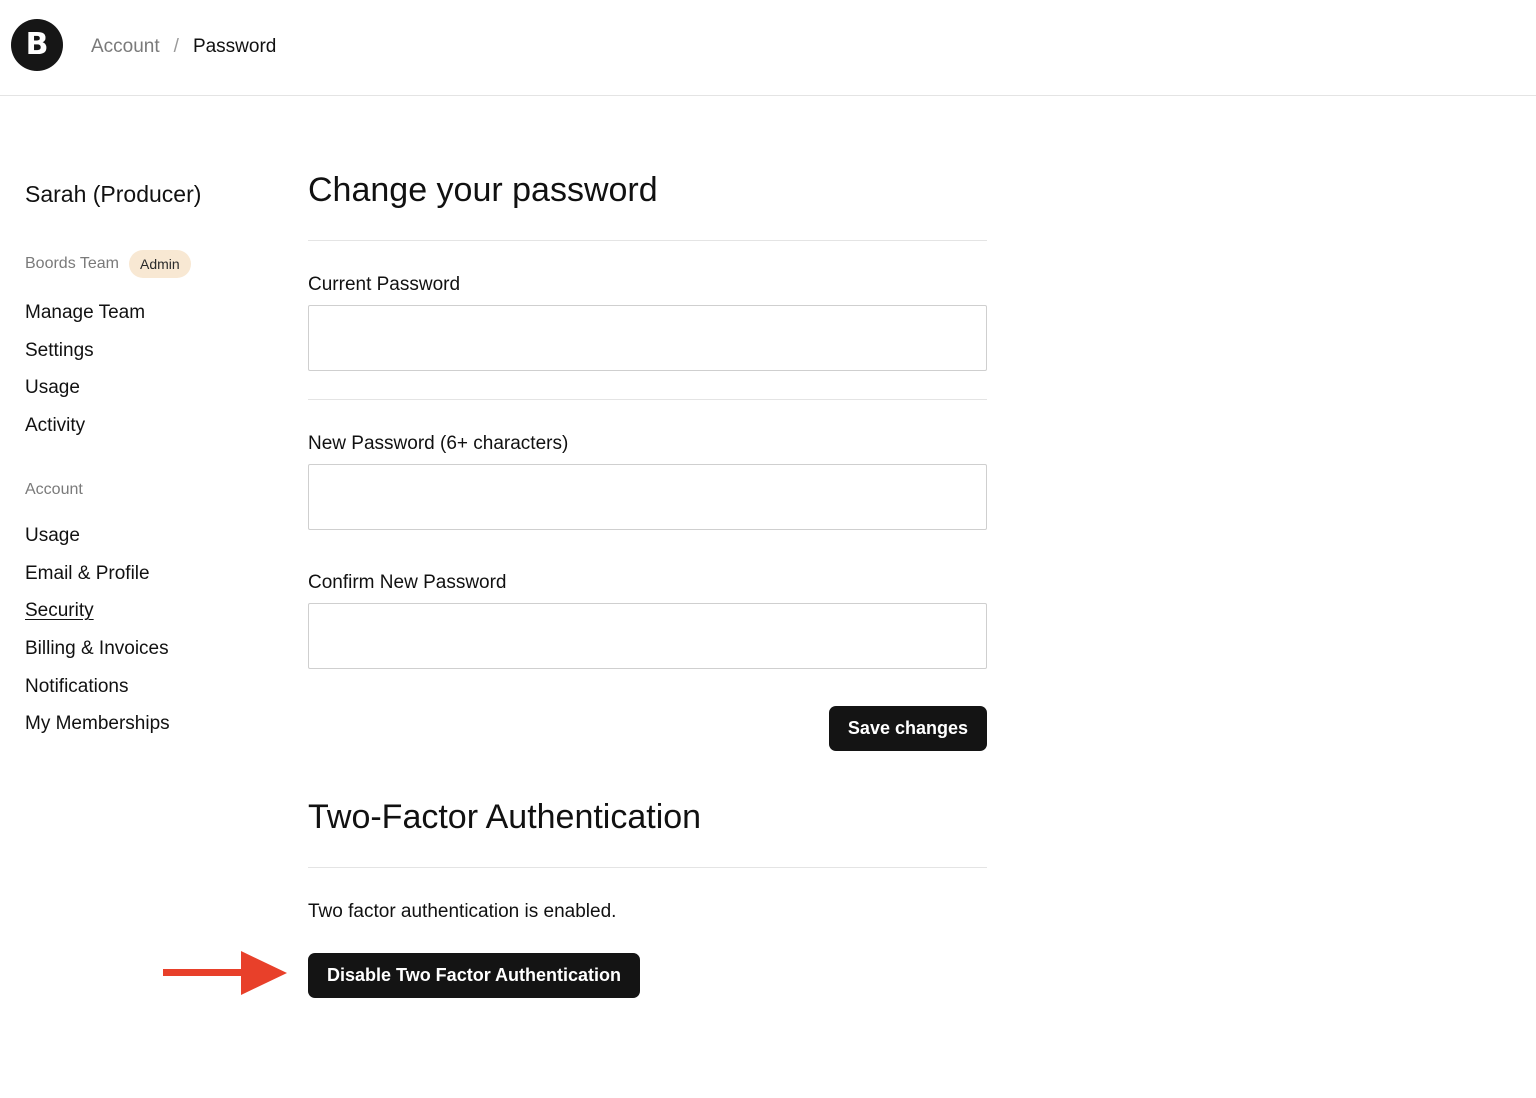 This screenshot has width=1536, height=1098. Describe the element at coordinates (97, 618) in the screenshot. I see `sidebar-item-security: Security` at that location.